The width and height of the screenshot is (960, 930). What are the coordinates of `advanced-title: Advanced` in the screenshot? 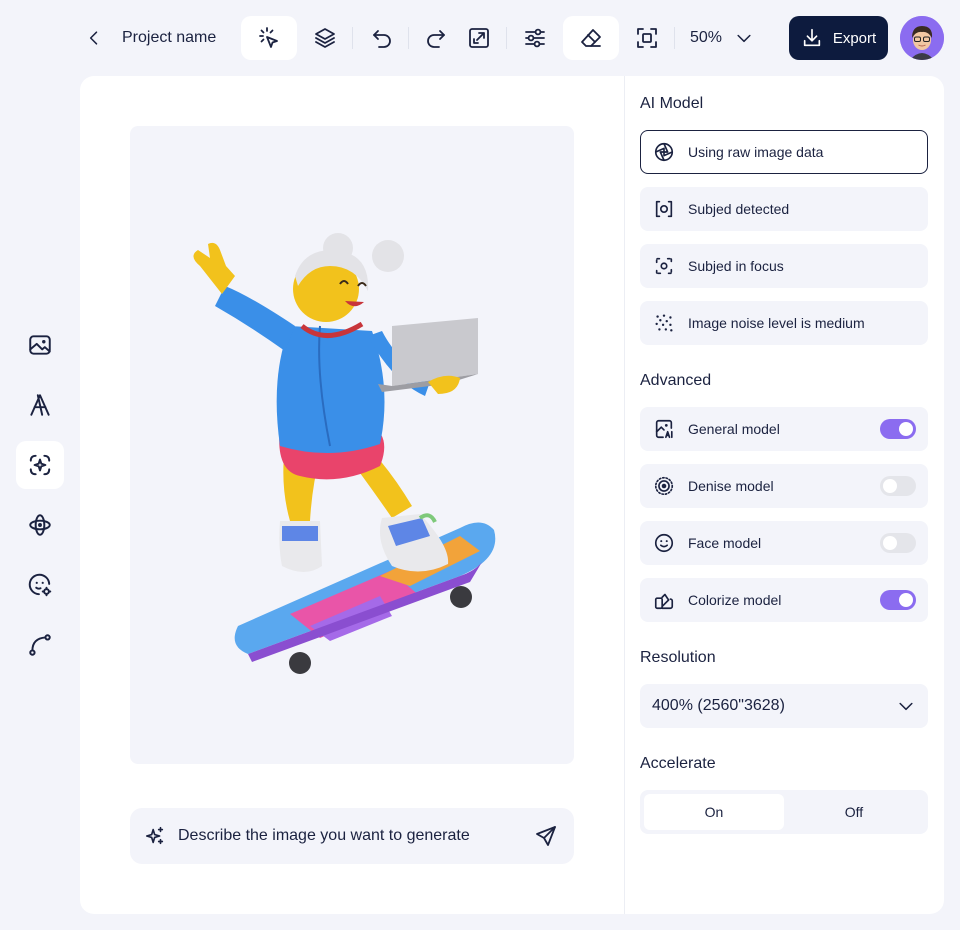 It's located at (676, 380).